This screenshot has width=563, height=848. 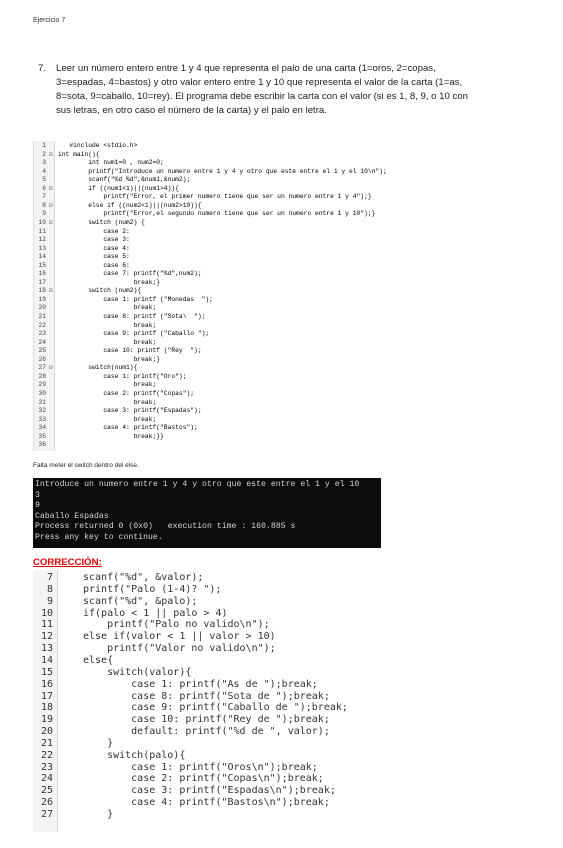 What do you see at coordinates (42, 436) in the screenshot?
I see `line-number: 35` at bounding box center [42, 436].